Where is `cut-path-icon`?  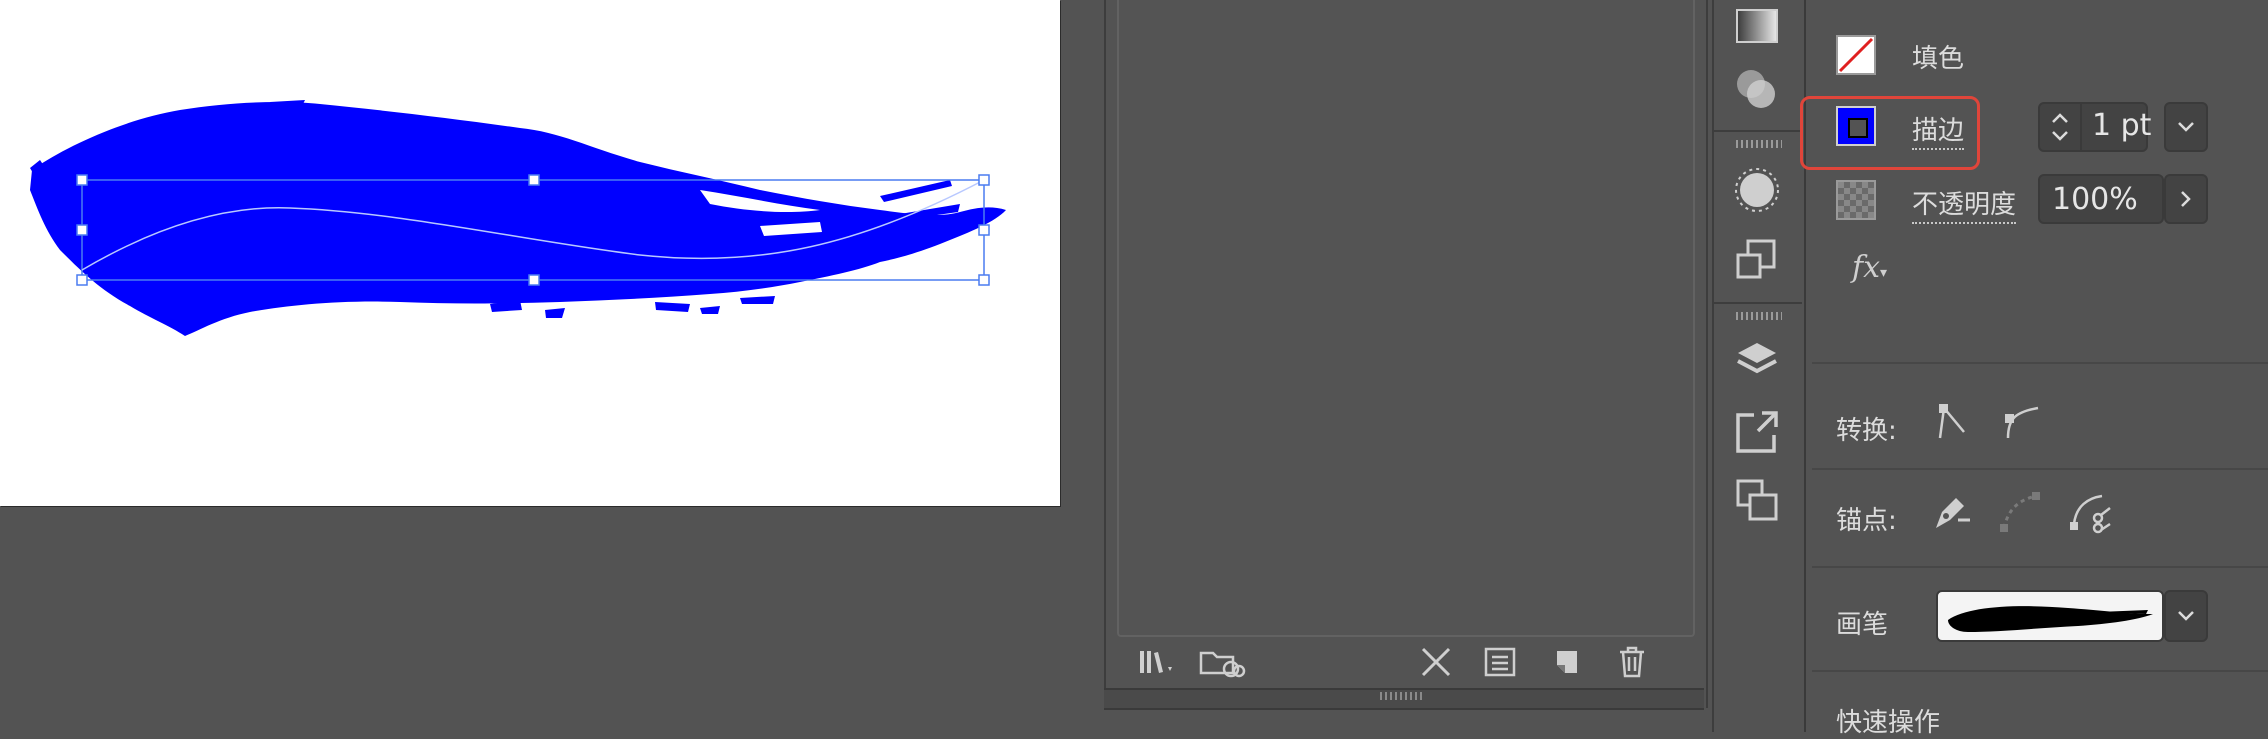
cut-path-icon is located at coordinates (2090, 512).